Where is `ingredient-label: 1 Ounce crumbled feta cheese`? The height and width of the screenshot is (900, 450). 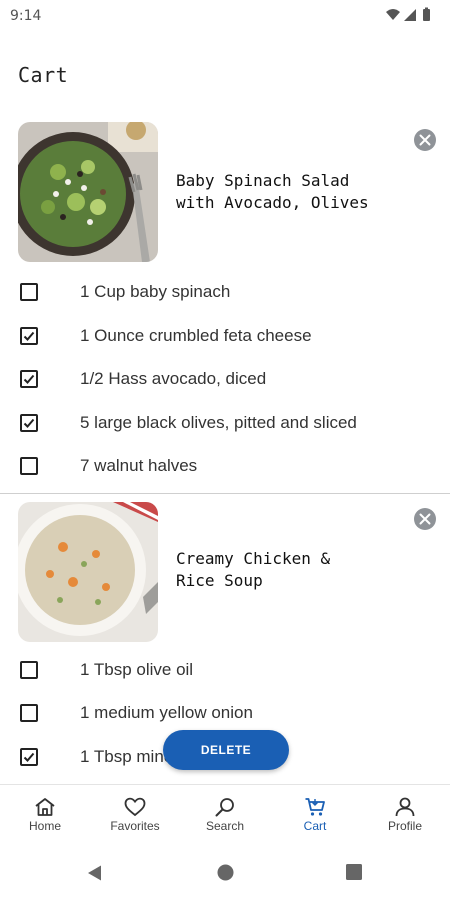 ingredient-label: 1 Ounce crumbled feta cheese is located at coordinates (196, 335).